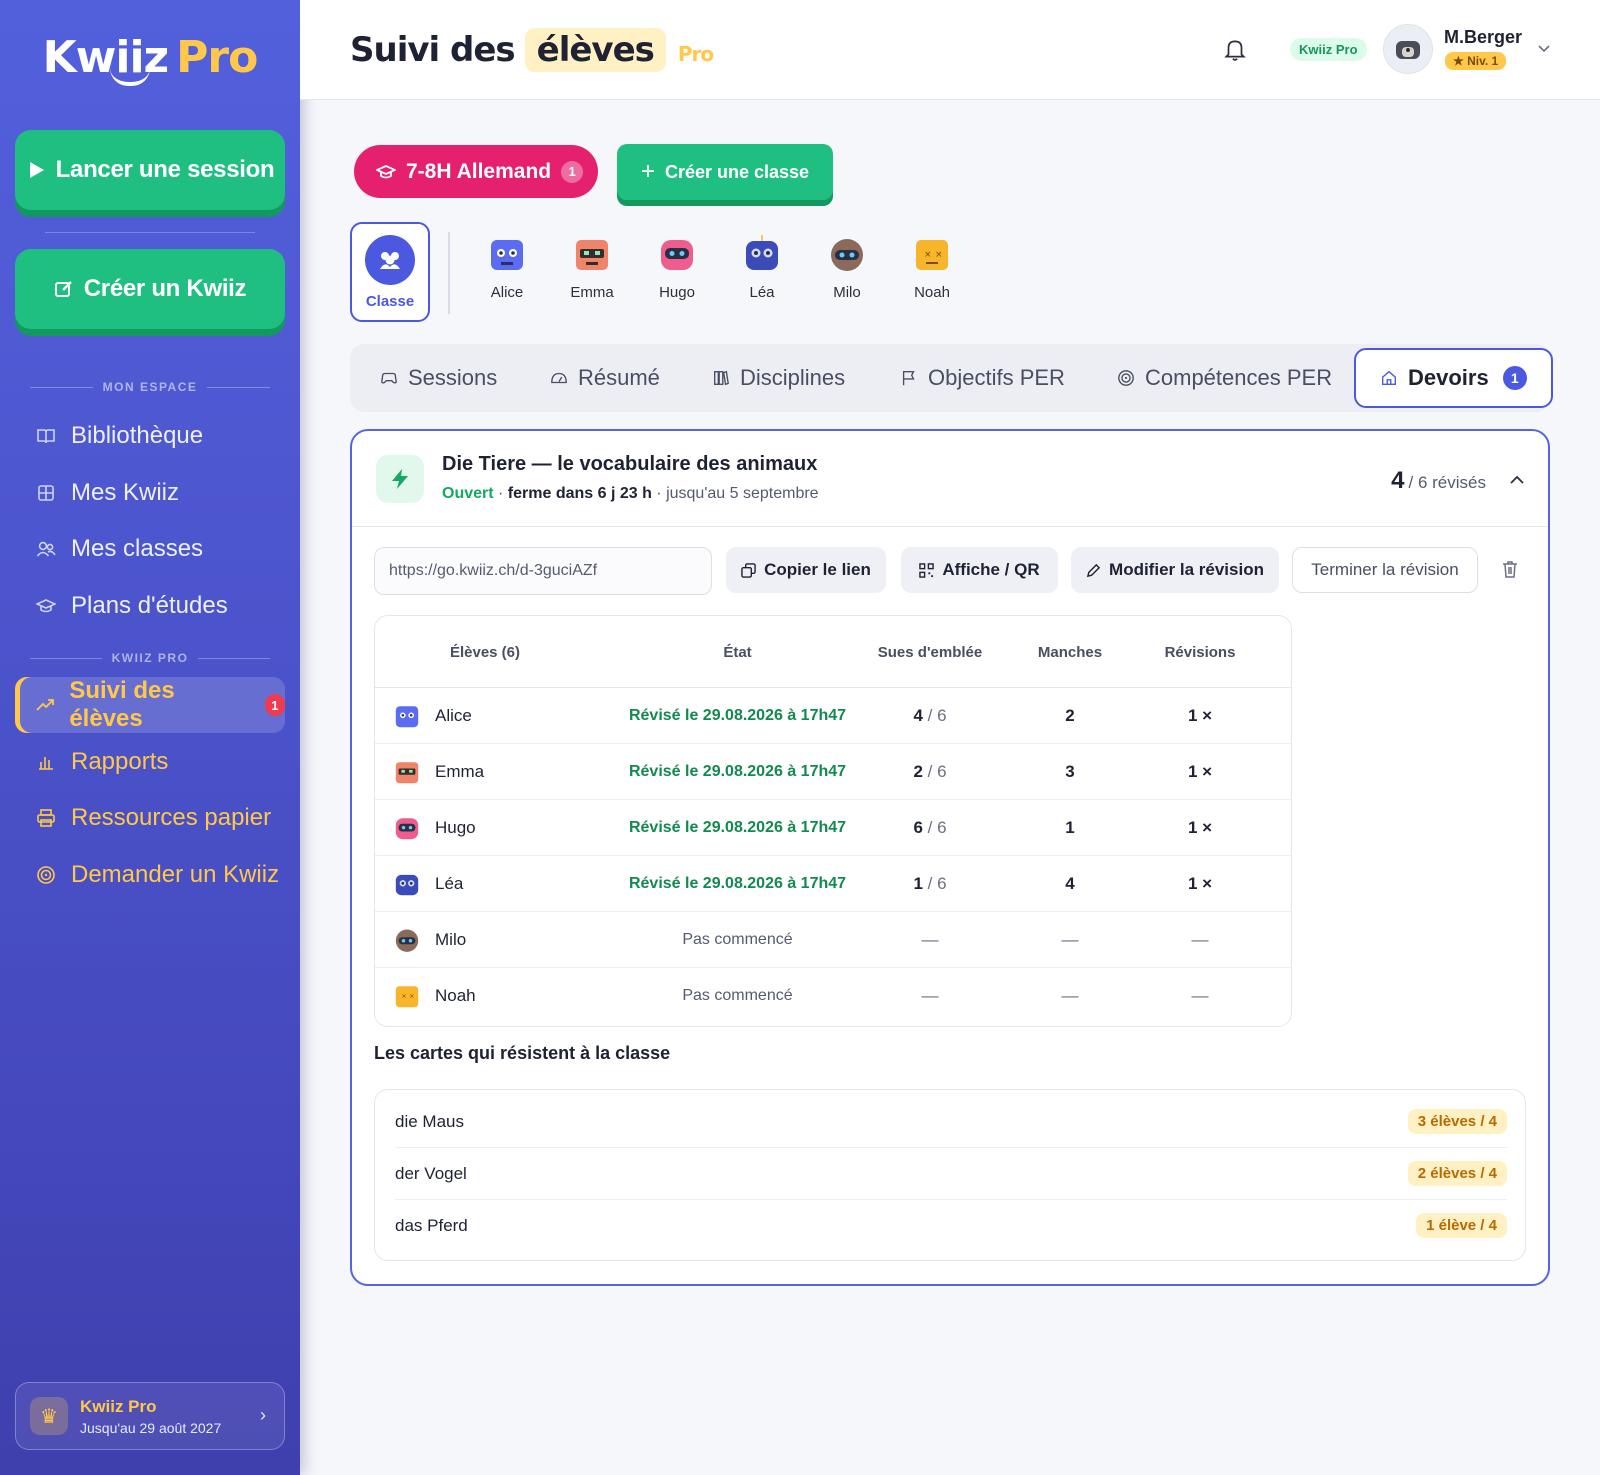 This screenshot has height=1475, width=1600. What do you see at coordinates (1070, 652) in the screenshot?
I see `column-header: Manches` at bounding box center [1070, 652].